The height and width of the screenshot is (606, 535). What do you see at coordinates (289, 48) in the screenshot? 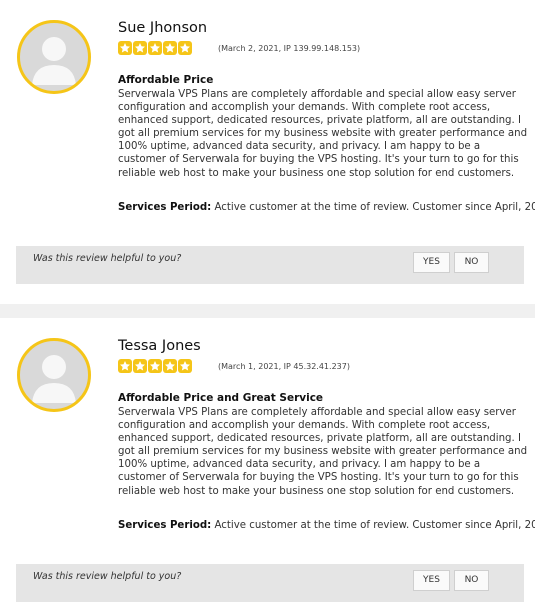
I see `review-meta: (March 2, 2021, IP 139.99.148.153)` at bounding box center [289, 48].